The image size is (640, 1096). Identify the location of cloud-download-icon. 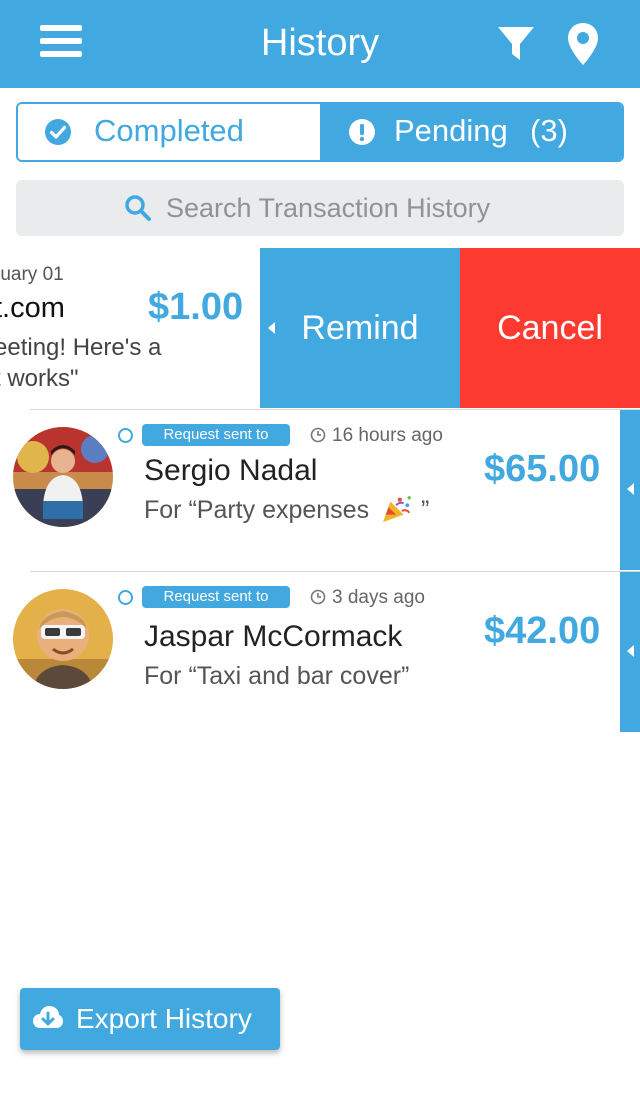
(48, 1017).